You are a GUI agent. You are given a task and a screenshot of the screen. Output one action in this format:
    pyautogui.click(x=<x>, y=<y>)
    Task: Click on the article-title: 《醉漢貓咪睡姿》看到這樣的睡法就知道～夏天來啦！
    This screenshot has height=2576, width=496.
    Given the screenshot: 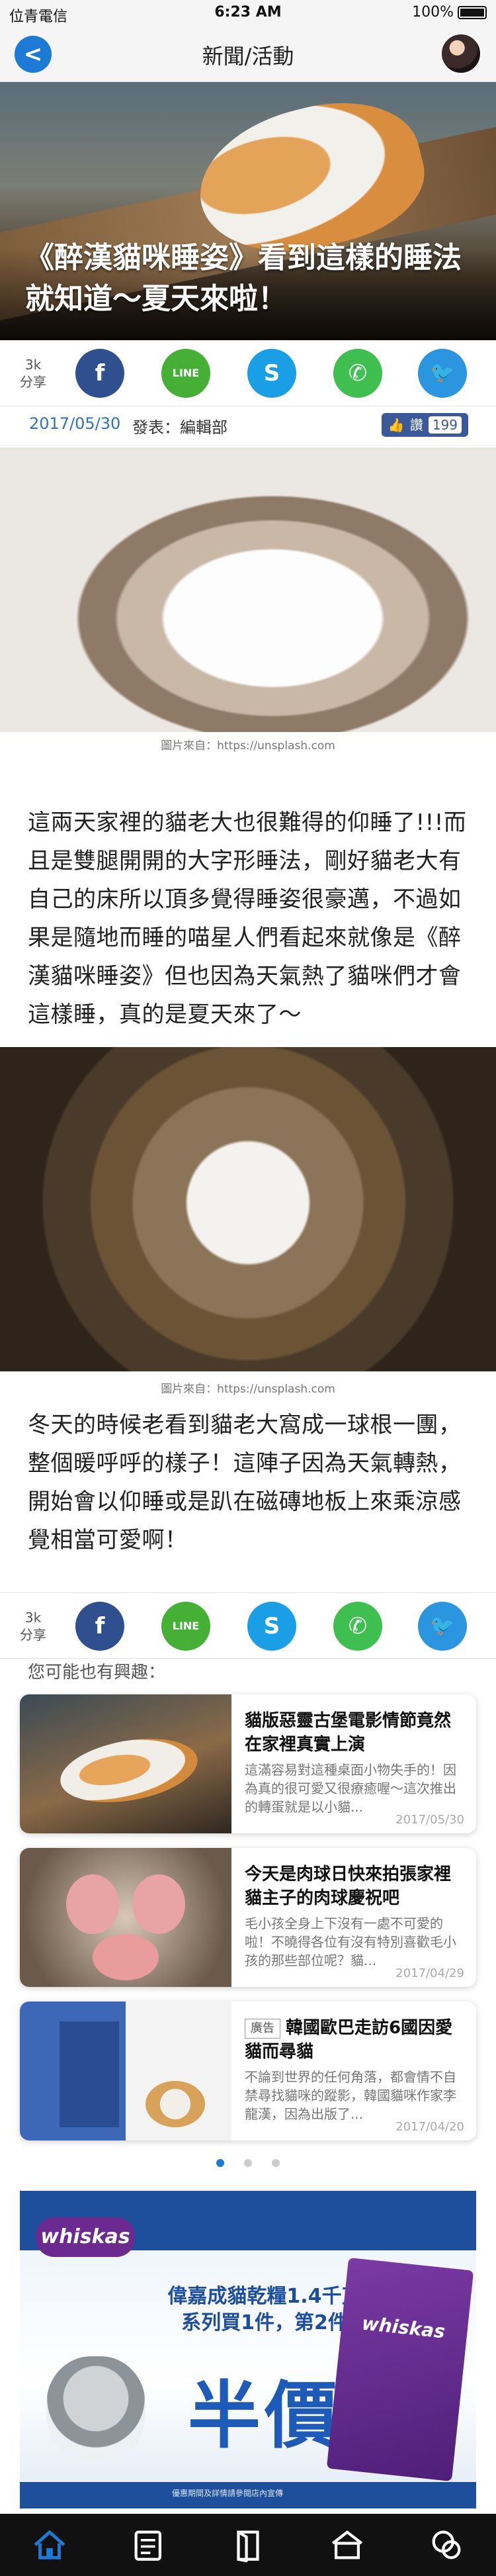 What is the action you would take?
    pyautogui.click(x=244, y=278)
    